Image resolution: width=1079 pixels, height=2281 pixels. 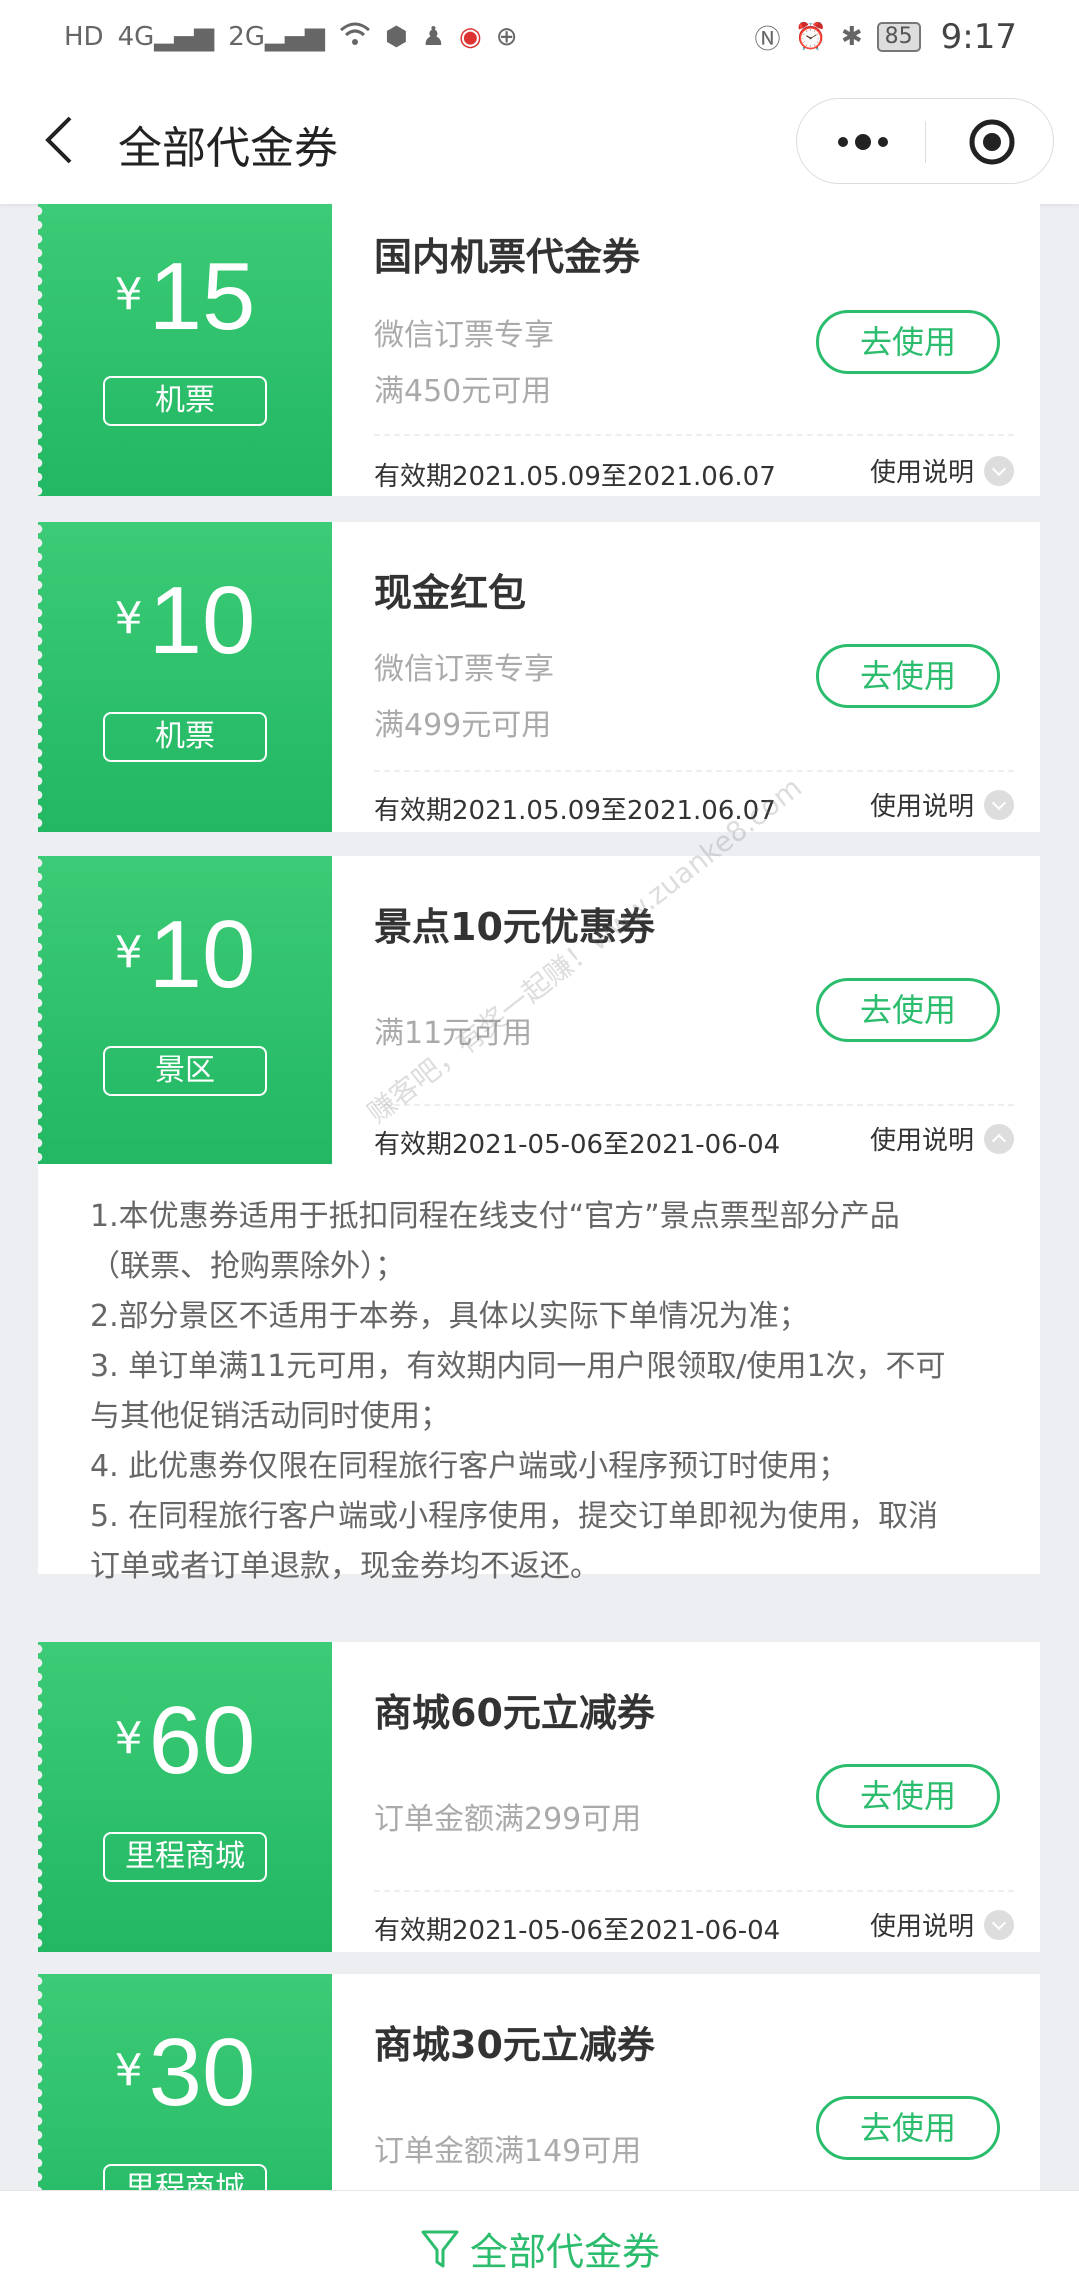 I want to click on filter-label: 全部代金券, so click(x=565, y=2252).